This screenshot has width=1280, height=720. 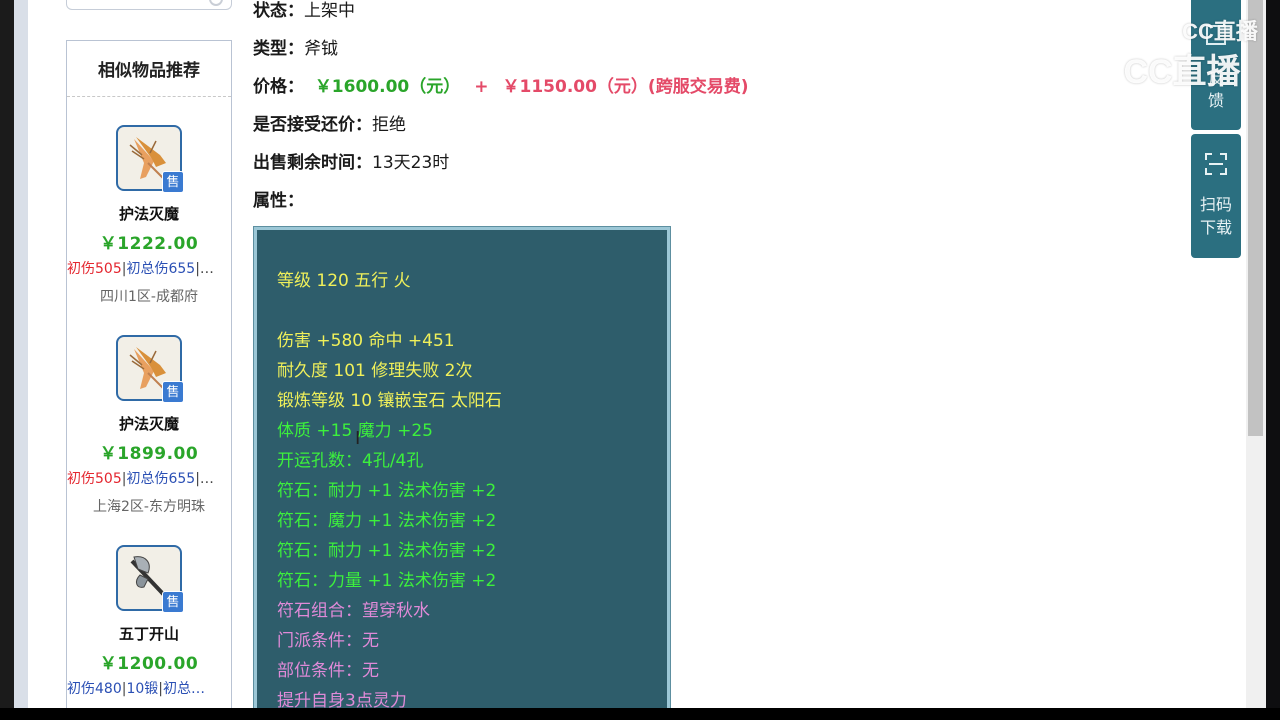 What do you see at coordinates (353, 611) in the screenshot?
I see `attribute-line: 符石组合：望穿秋水` at bounding box center [353, 611].